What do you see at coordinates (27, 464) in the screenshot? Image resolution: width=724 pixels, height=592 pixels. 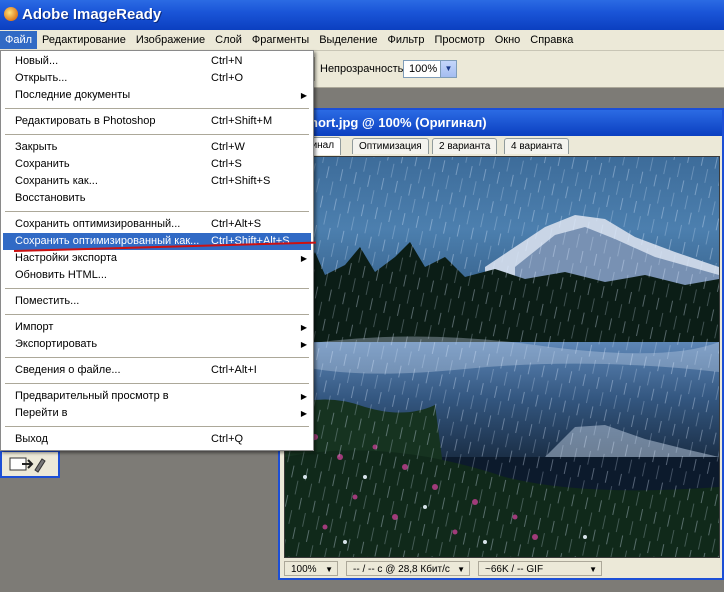 I see `jump-to-photoshop-icon` at bounding box center [27, 464].